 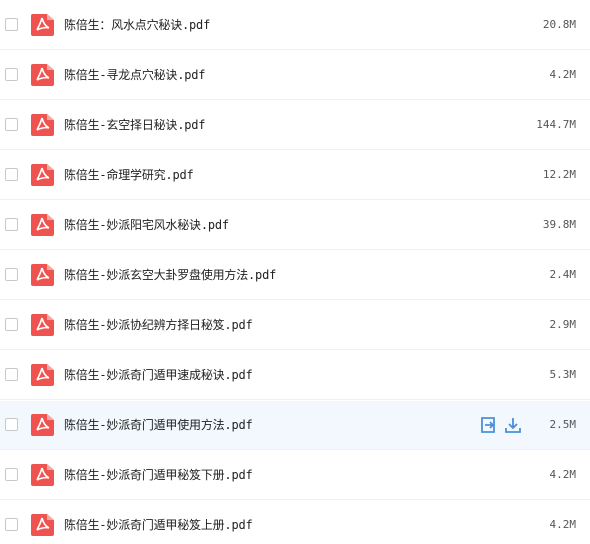 What do you see at coordinates (295, 125) in the screenshot?
I see `file-row: 陈倍生-玄空择日秘诀.pdf 144.7M` at bounding box center [295, 125].